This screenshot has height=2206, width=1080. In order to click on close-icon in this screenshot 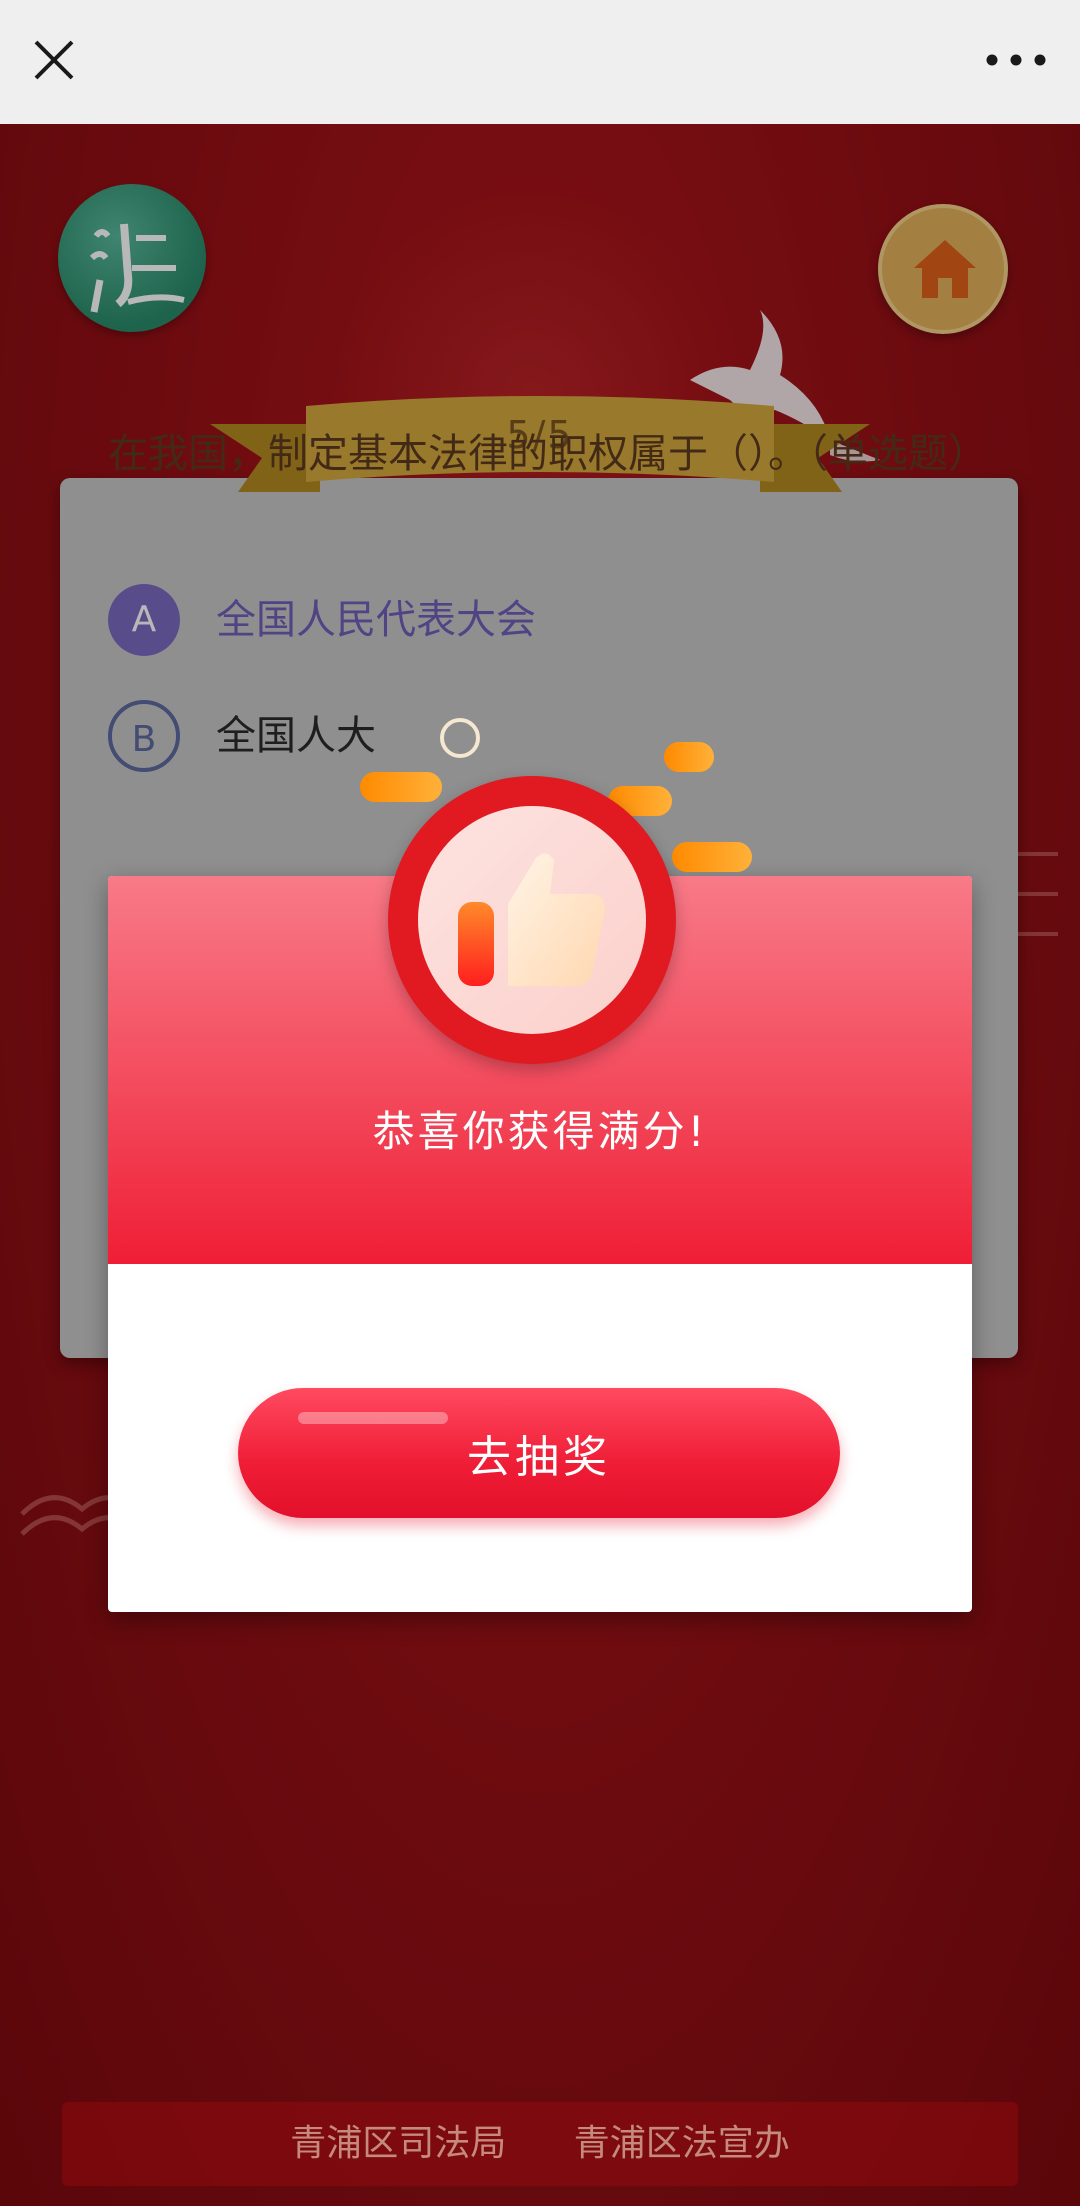, I will do `click(54, 60)`.